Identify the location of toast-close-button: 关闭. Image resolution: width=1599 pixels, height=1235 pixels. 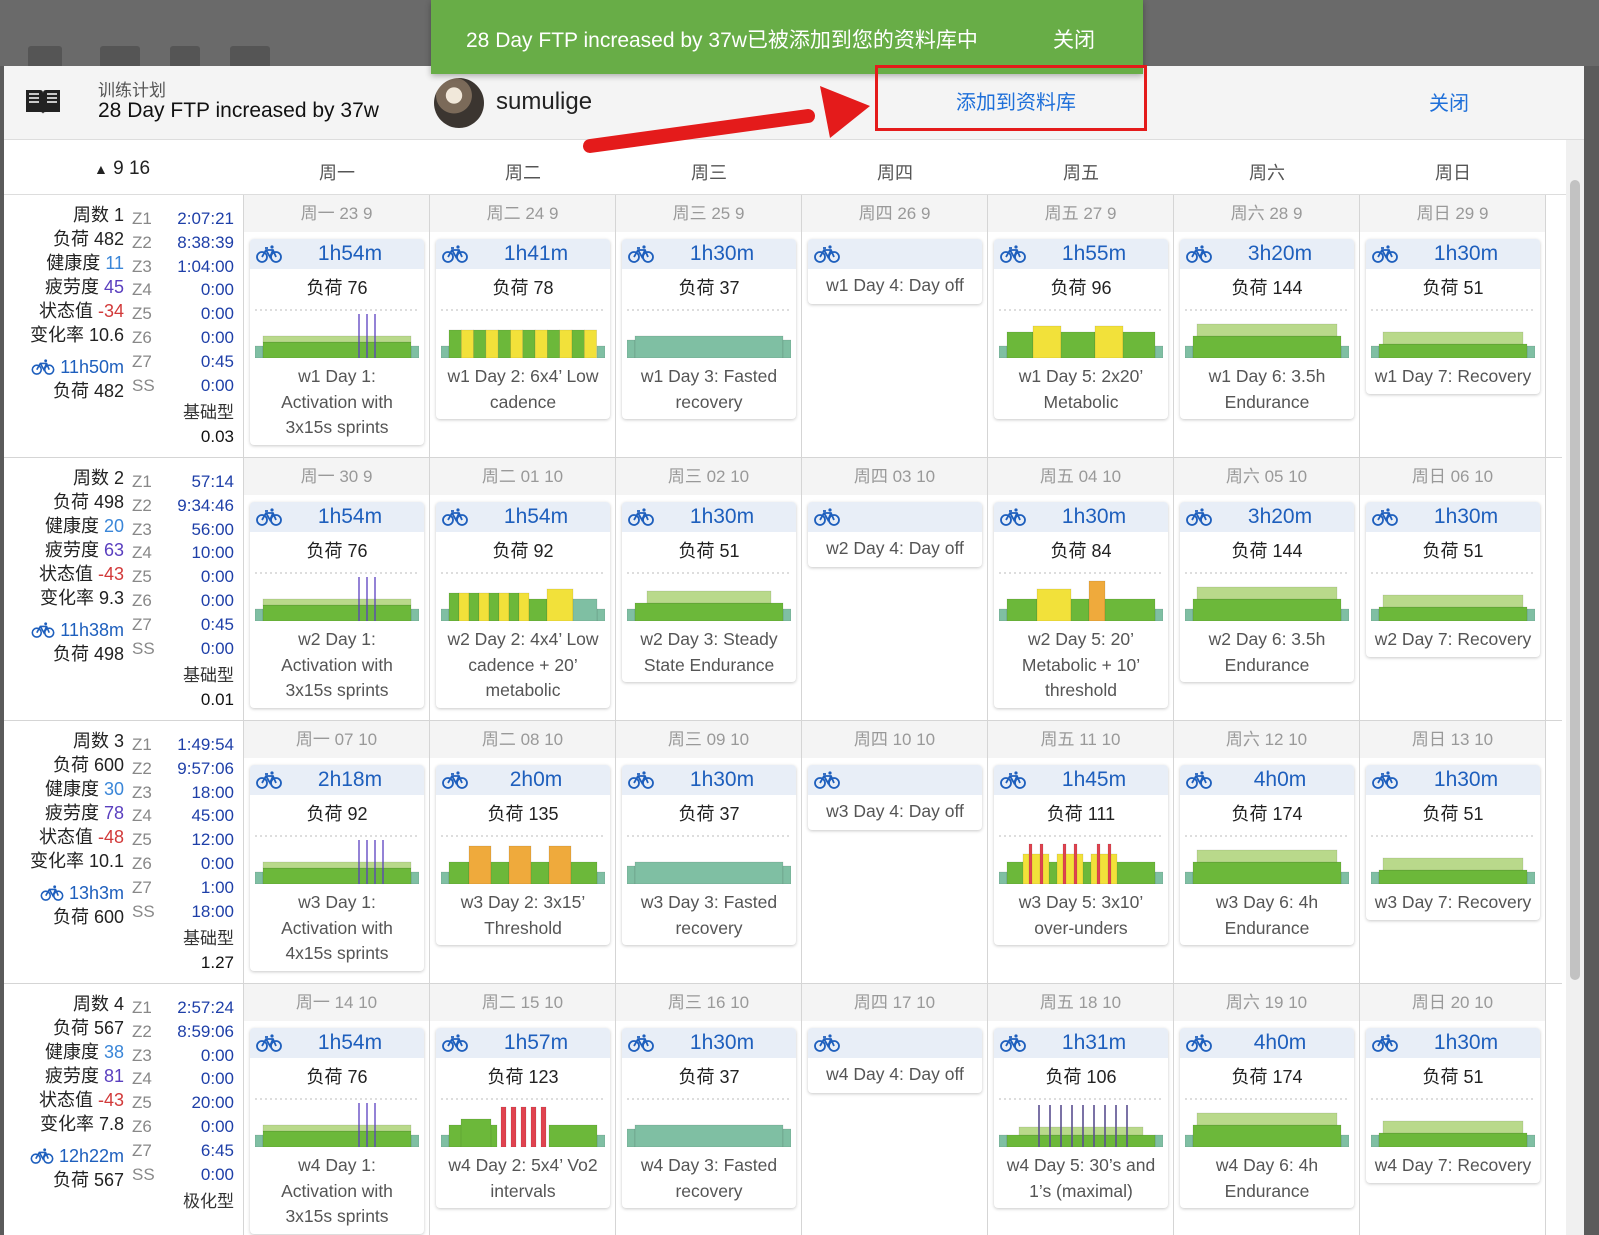
(1074, 39).